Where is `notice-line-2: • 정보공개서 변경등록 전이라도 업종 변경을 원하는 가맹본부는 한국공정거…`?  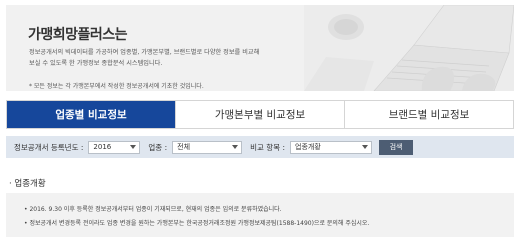
notice-line-2: • 정보공개서 변경등록 전이라도 업종 변경을 원하는 가맹본부는 한국공정거… is located at coordinates (197, 223).